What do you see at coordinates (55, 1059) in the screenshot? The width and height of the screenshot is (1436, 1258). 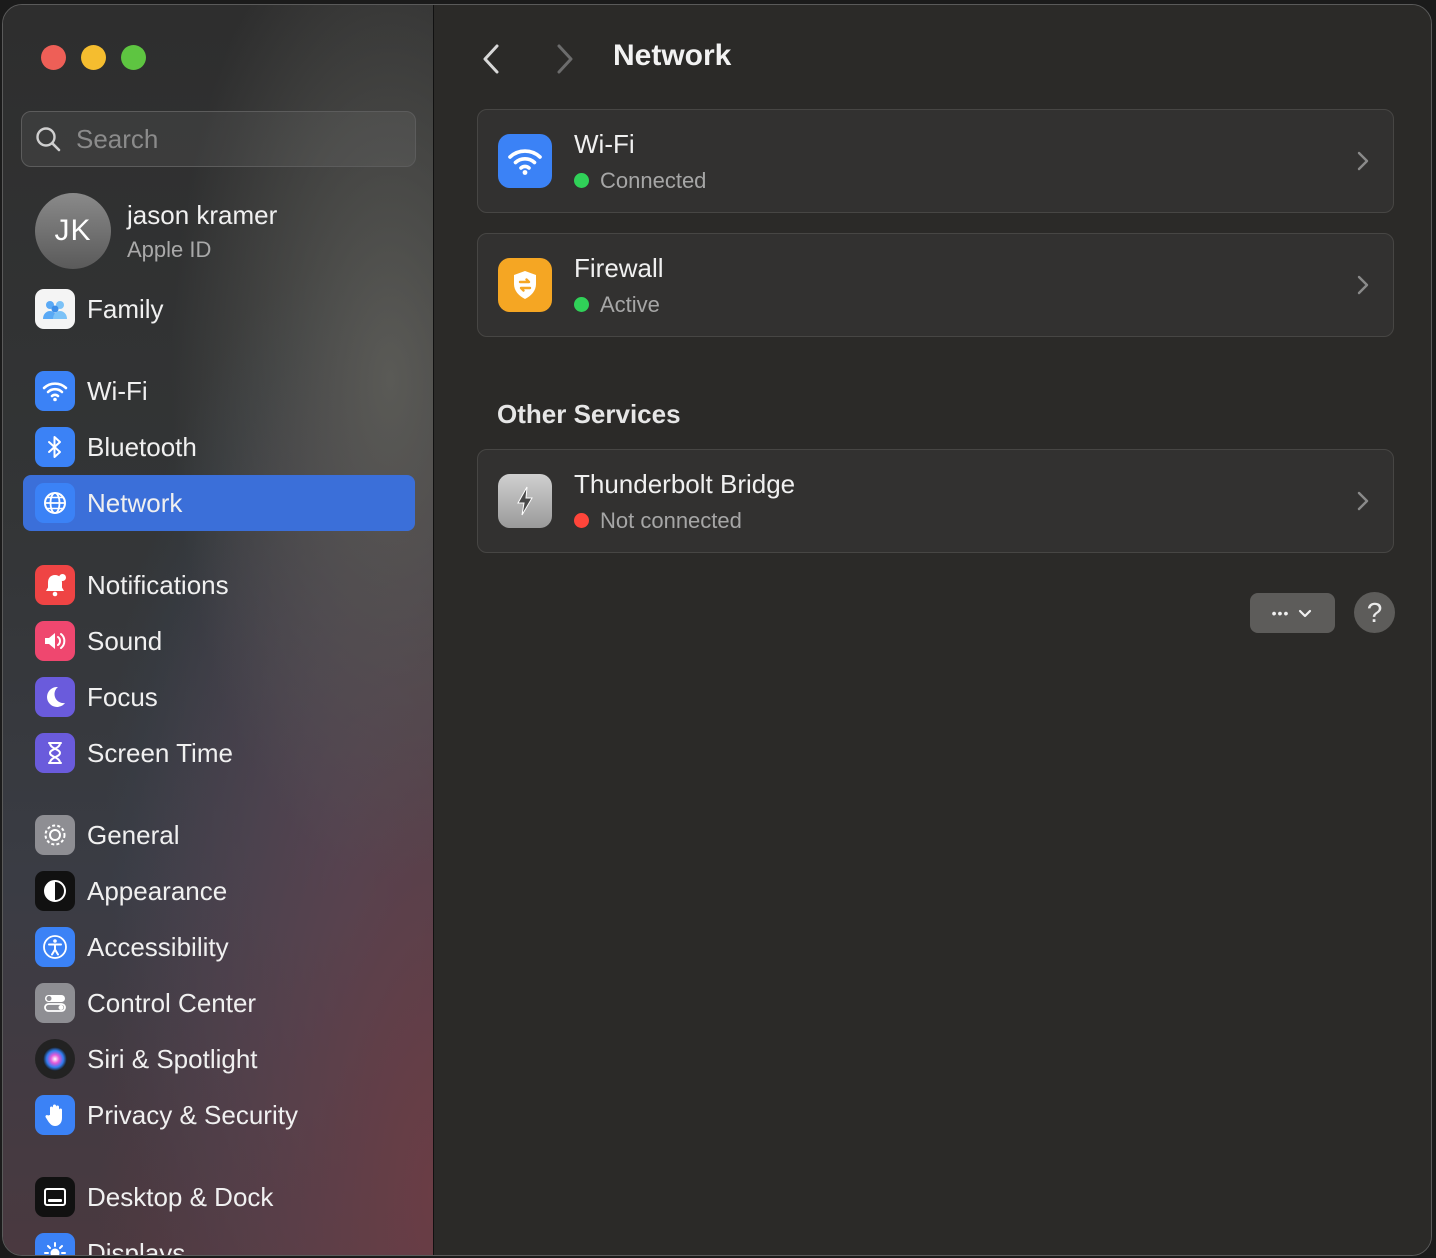 I see `siri-icon` at bounding box center [55, 1059].